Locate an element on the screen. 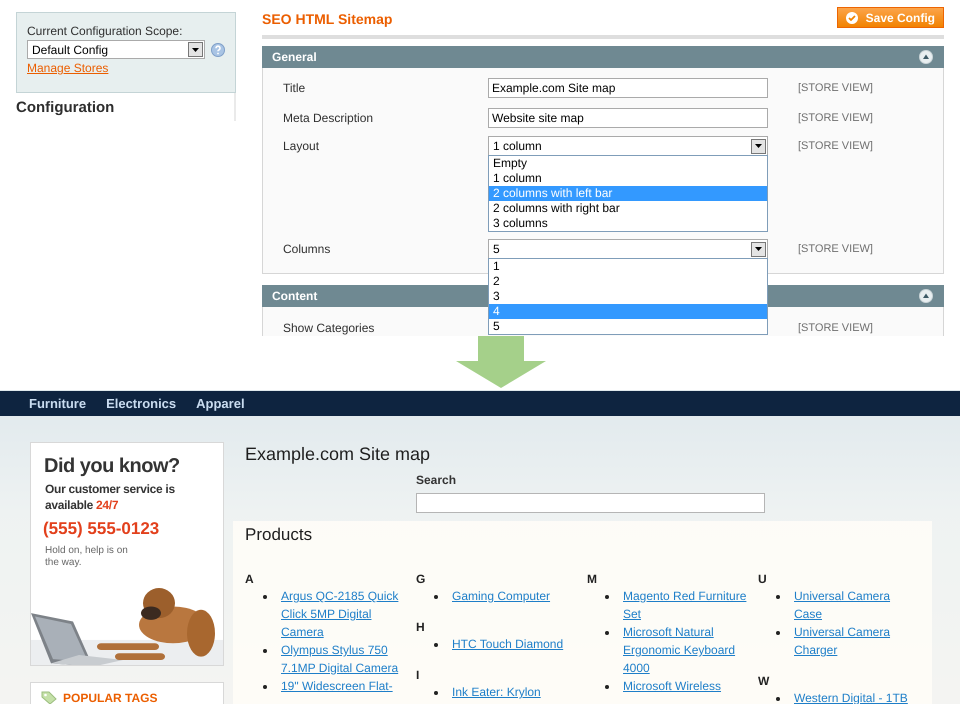 The width and height of the screenshot is (960, 704). index-letter: H is located at coordinates (421, 627).